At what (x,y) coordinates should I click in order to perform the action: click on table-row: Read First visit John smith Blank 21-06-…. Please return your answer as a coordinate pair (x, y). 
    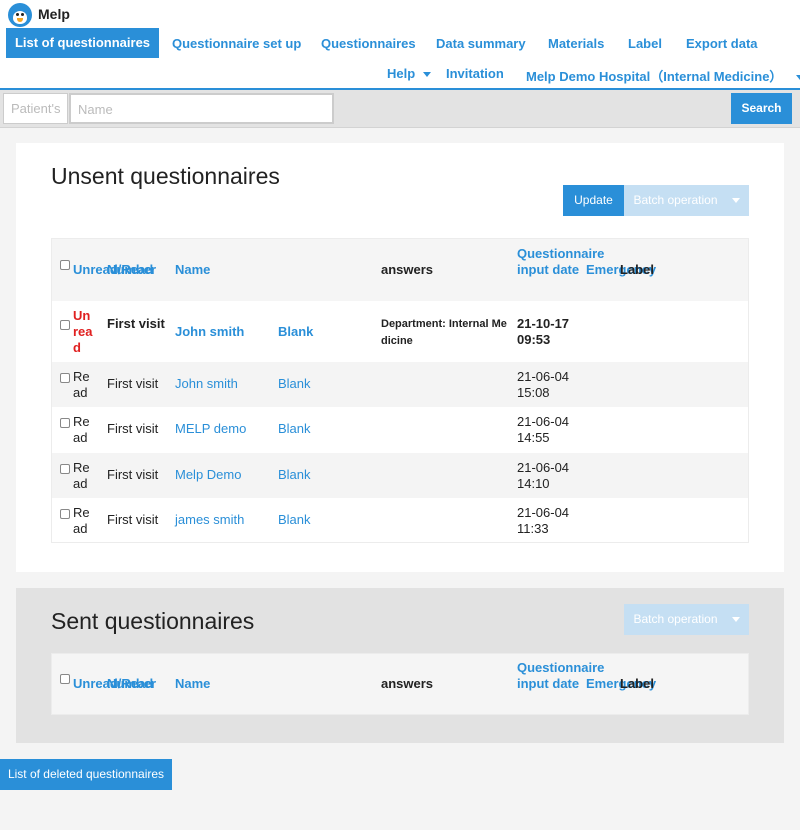
    Looking at the image, I should click on (400, 384).